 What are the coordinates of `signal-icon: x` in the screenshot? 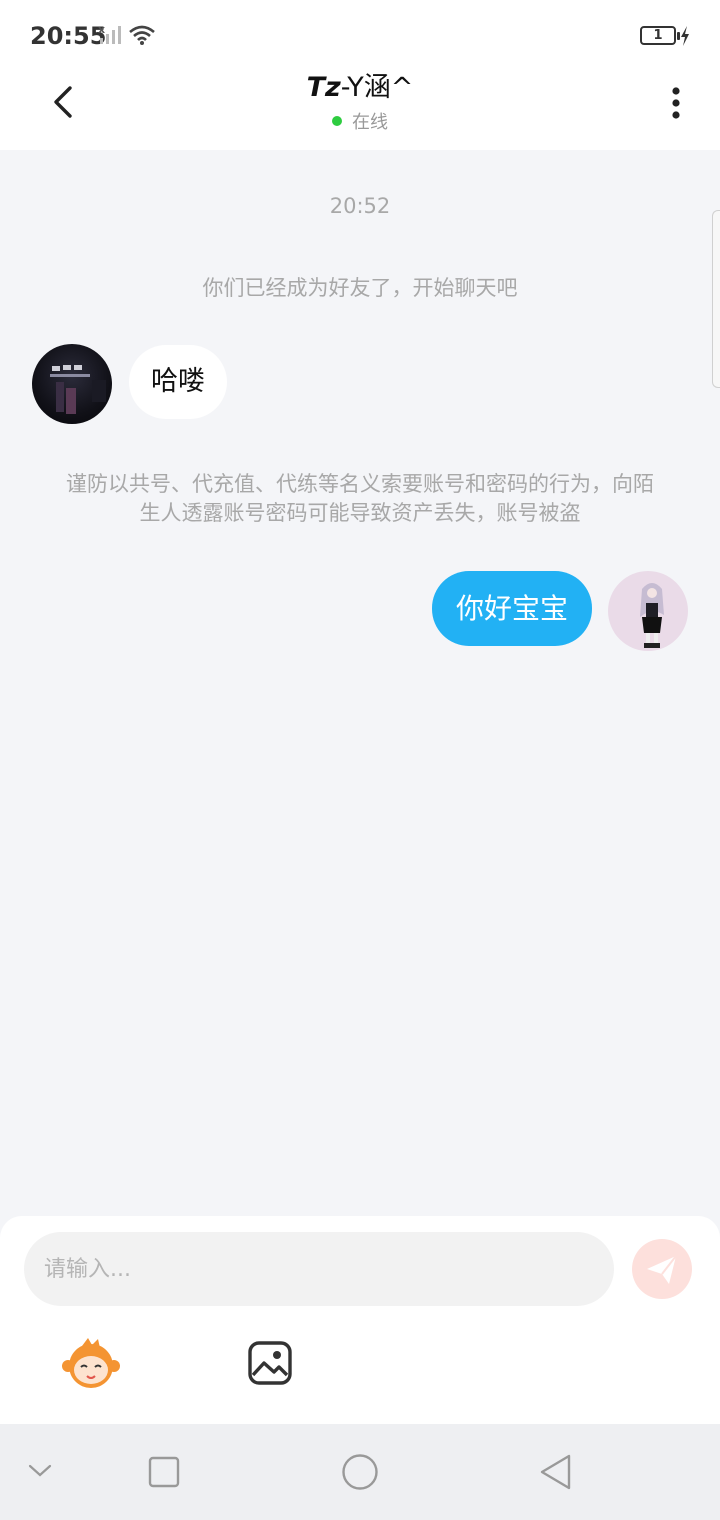 It's located at (109, 34).